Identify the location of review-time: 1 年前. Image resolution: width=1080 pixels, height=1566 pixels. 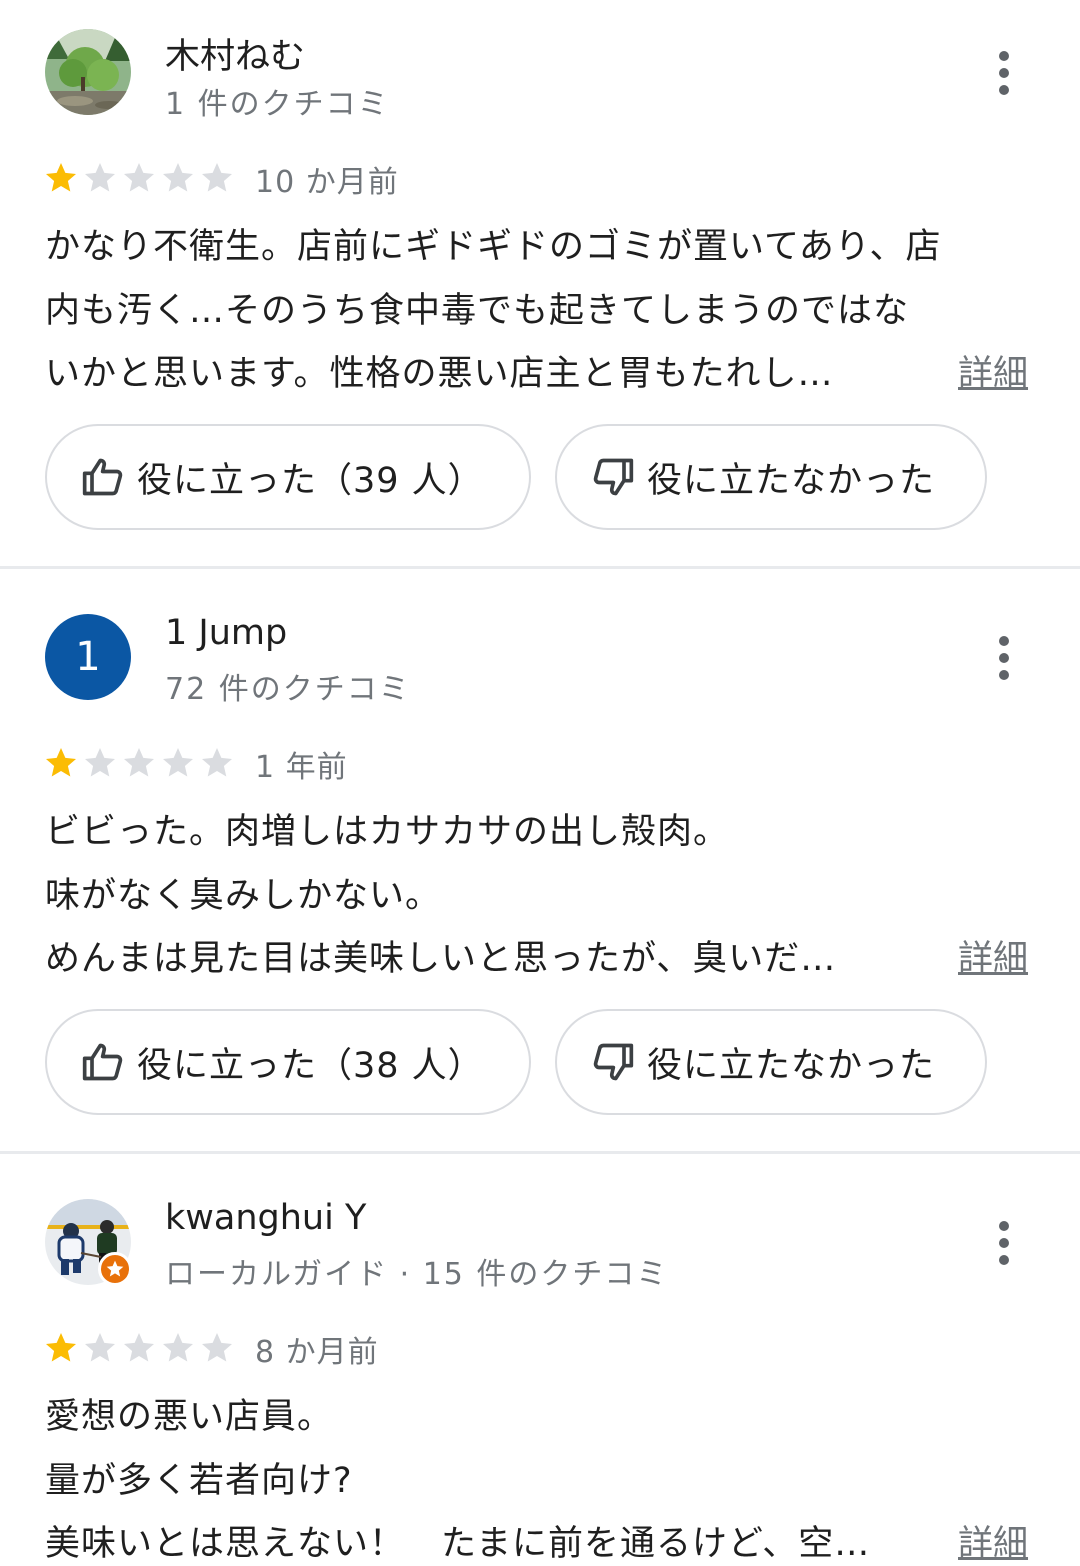
(301, 767).